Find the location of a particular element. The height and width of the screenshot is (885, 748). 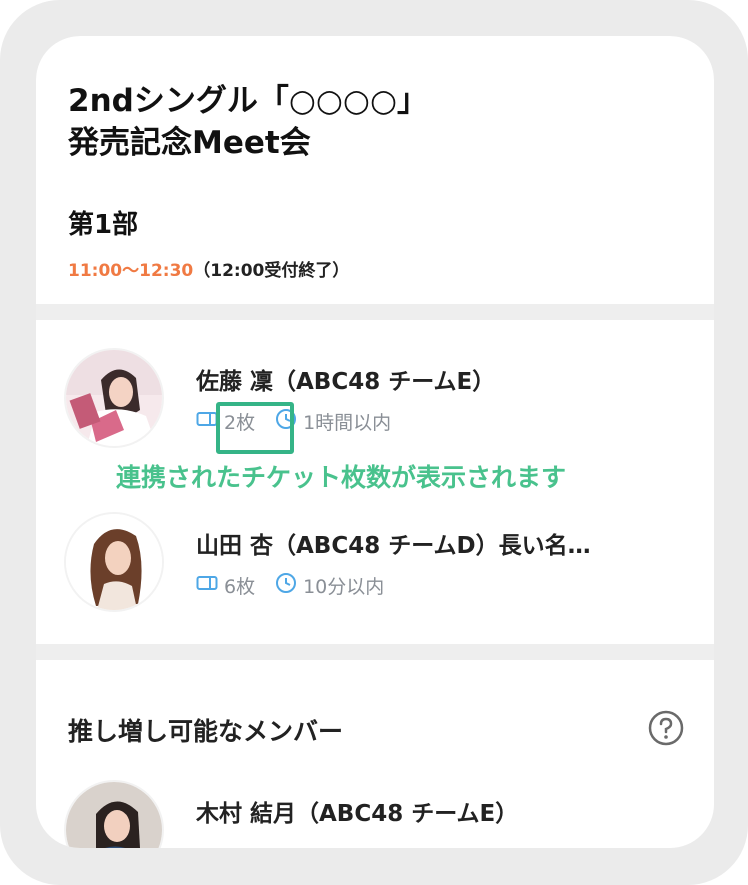

boost-section-title: 推し増し可能なメンバー is located at coordinates (206, 731).